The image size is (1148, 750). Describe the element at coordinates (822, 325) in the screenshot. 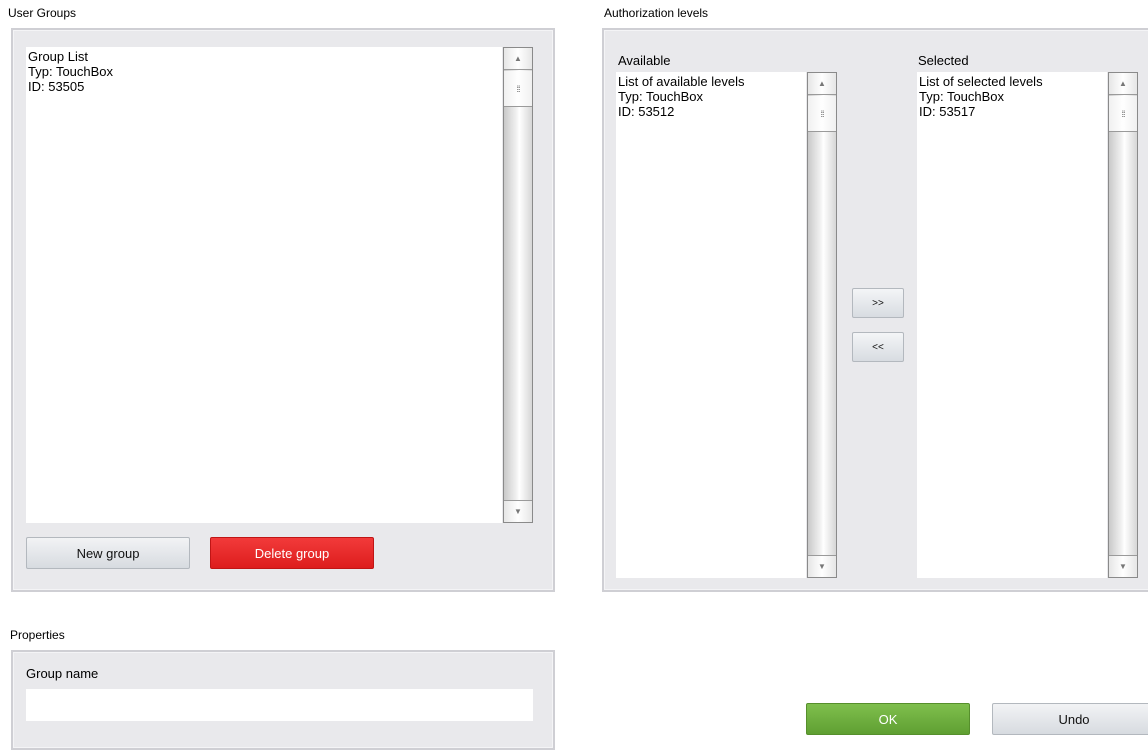

I see `available-list-scrollbar: ▲ ⁞⁞ ▼` at that location.